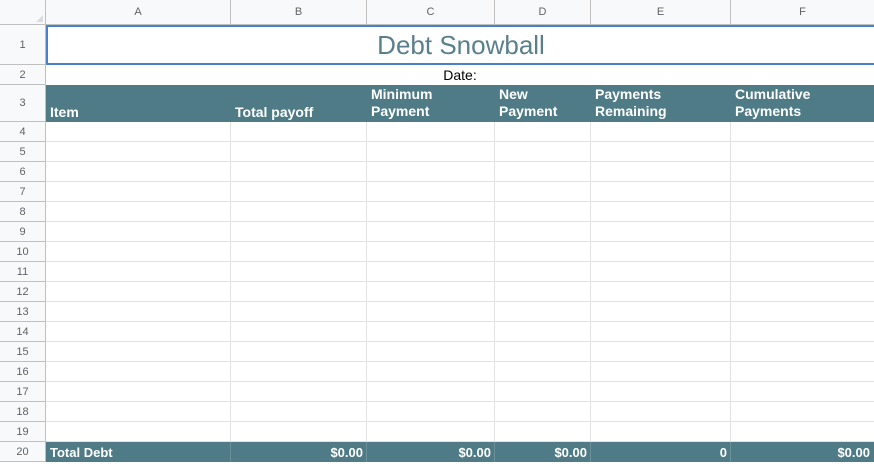 The width and height of the screenshot is (874, 464). I want to click on row-header-2: 2, so click(23, 75).